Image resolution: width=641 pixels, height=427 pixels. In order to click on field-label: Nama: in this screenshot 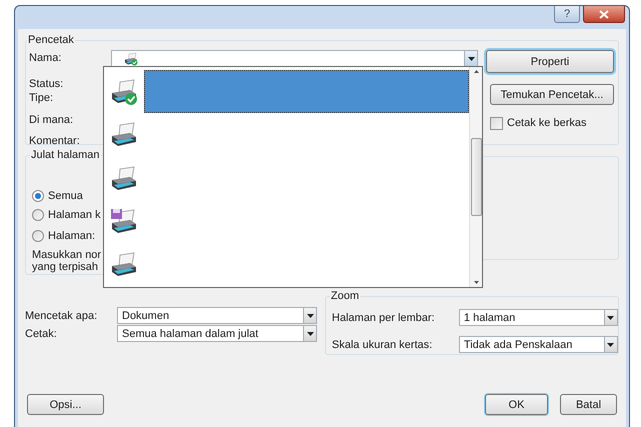, I will do `click(45, 58)`.